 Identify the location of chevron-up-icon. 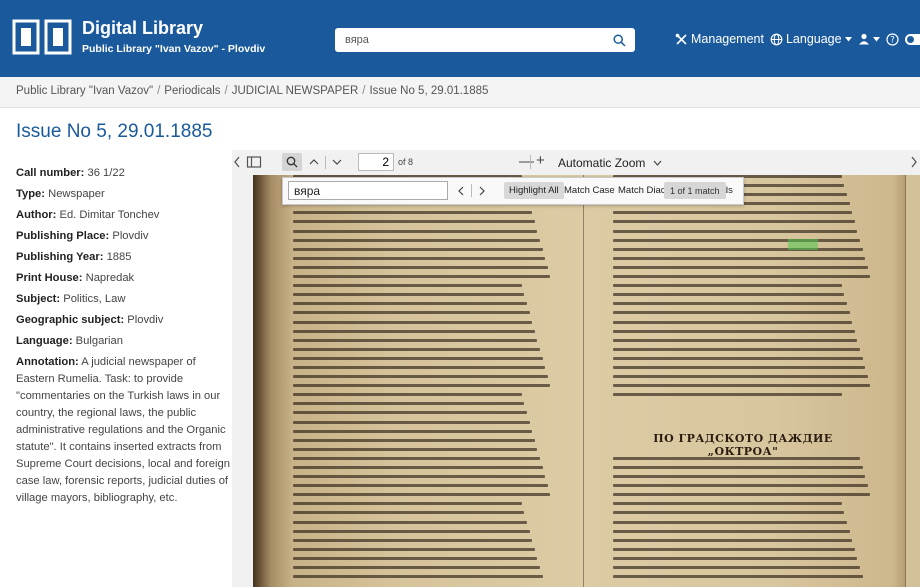
(314, 162).